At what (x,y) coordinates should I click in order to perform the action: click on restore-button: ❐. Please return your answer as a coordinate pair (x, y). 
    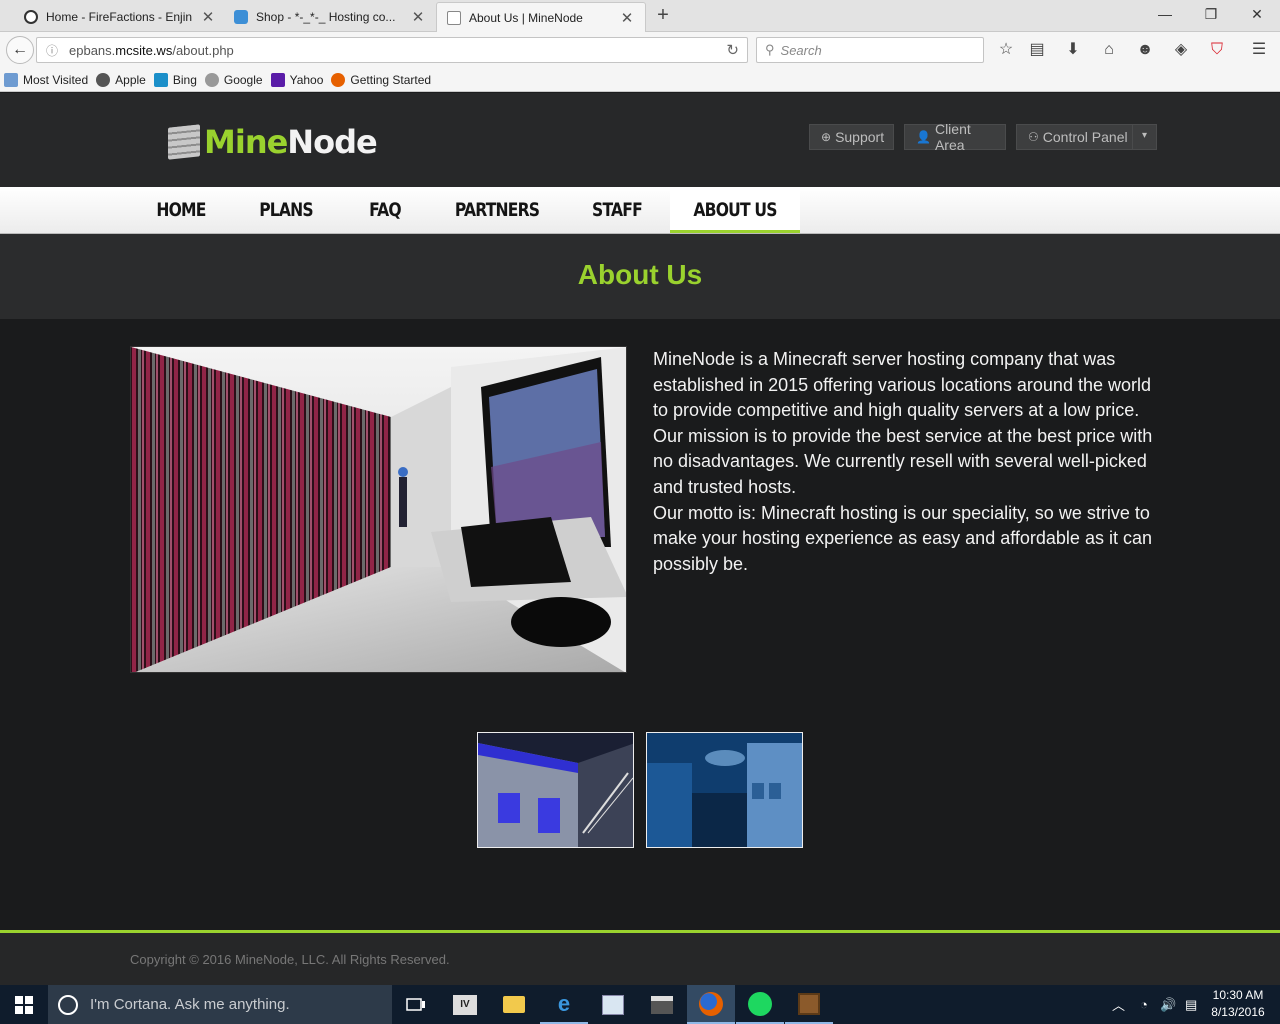
    Looking at the image, I should click on (1211, 15).